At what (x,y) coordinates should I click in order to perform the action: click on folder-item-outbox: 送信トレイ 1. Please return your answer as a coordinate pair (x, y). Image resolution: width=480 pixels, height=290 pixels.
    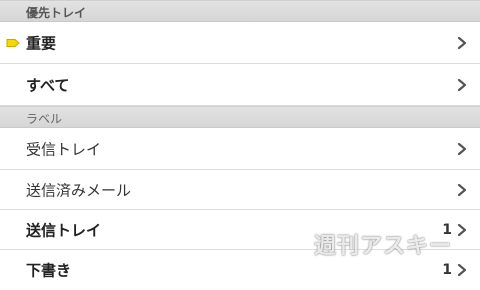
    Looking at the image, I should click on (240, 230).